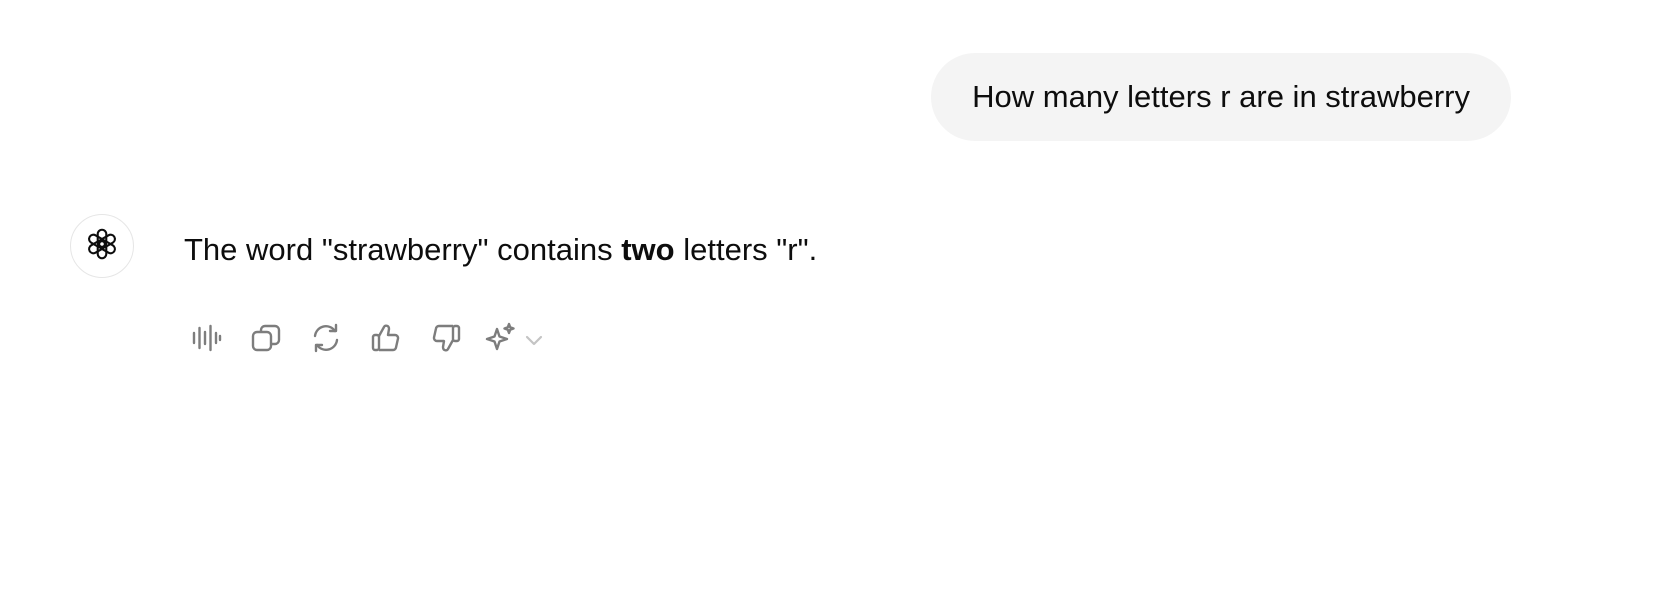 The width and height of the screenshot is (1672, 594). I want to click on user-message-text: How many letters r are in strawberry, so click(1221, 96).